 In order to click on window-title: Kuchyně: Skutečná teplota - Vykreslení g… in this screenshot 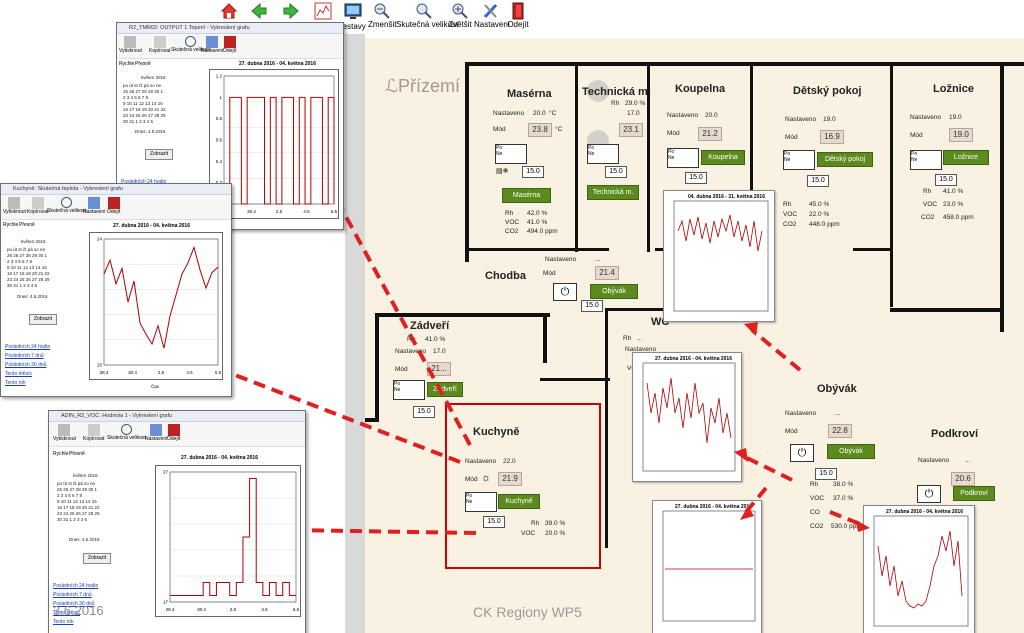, I will do `click(116, 189)`.